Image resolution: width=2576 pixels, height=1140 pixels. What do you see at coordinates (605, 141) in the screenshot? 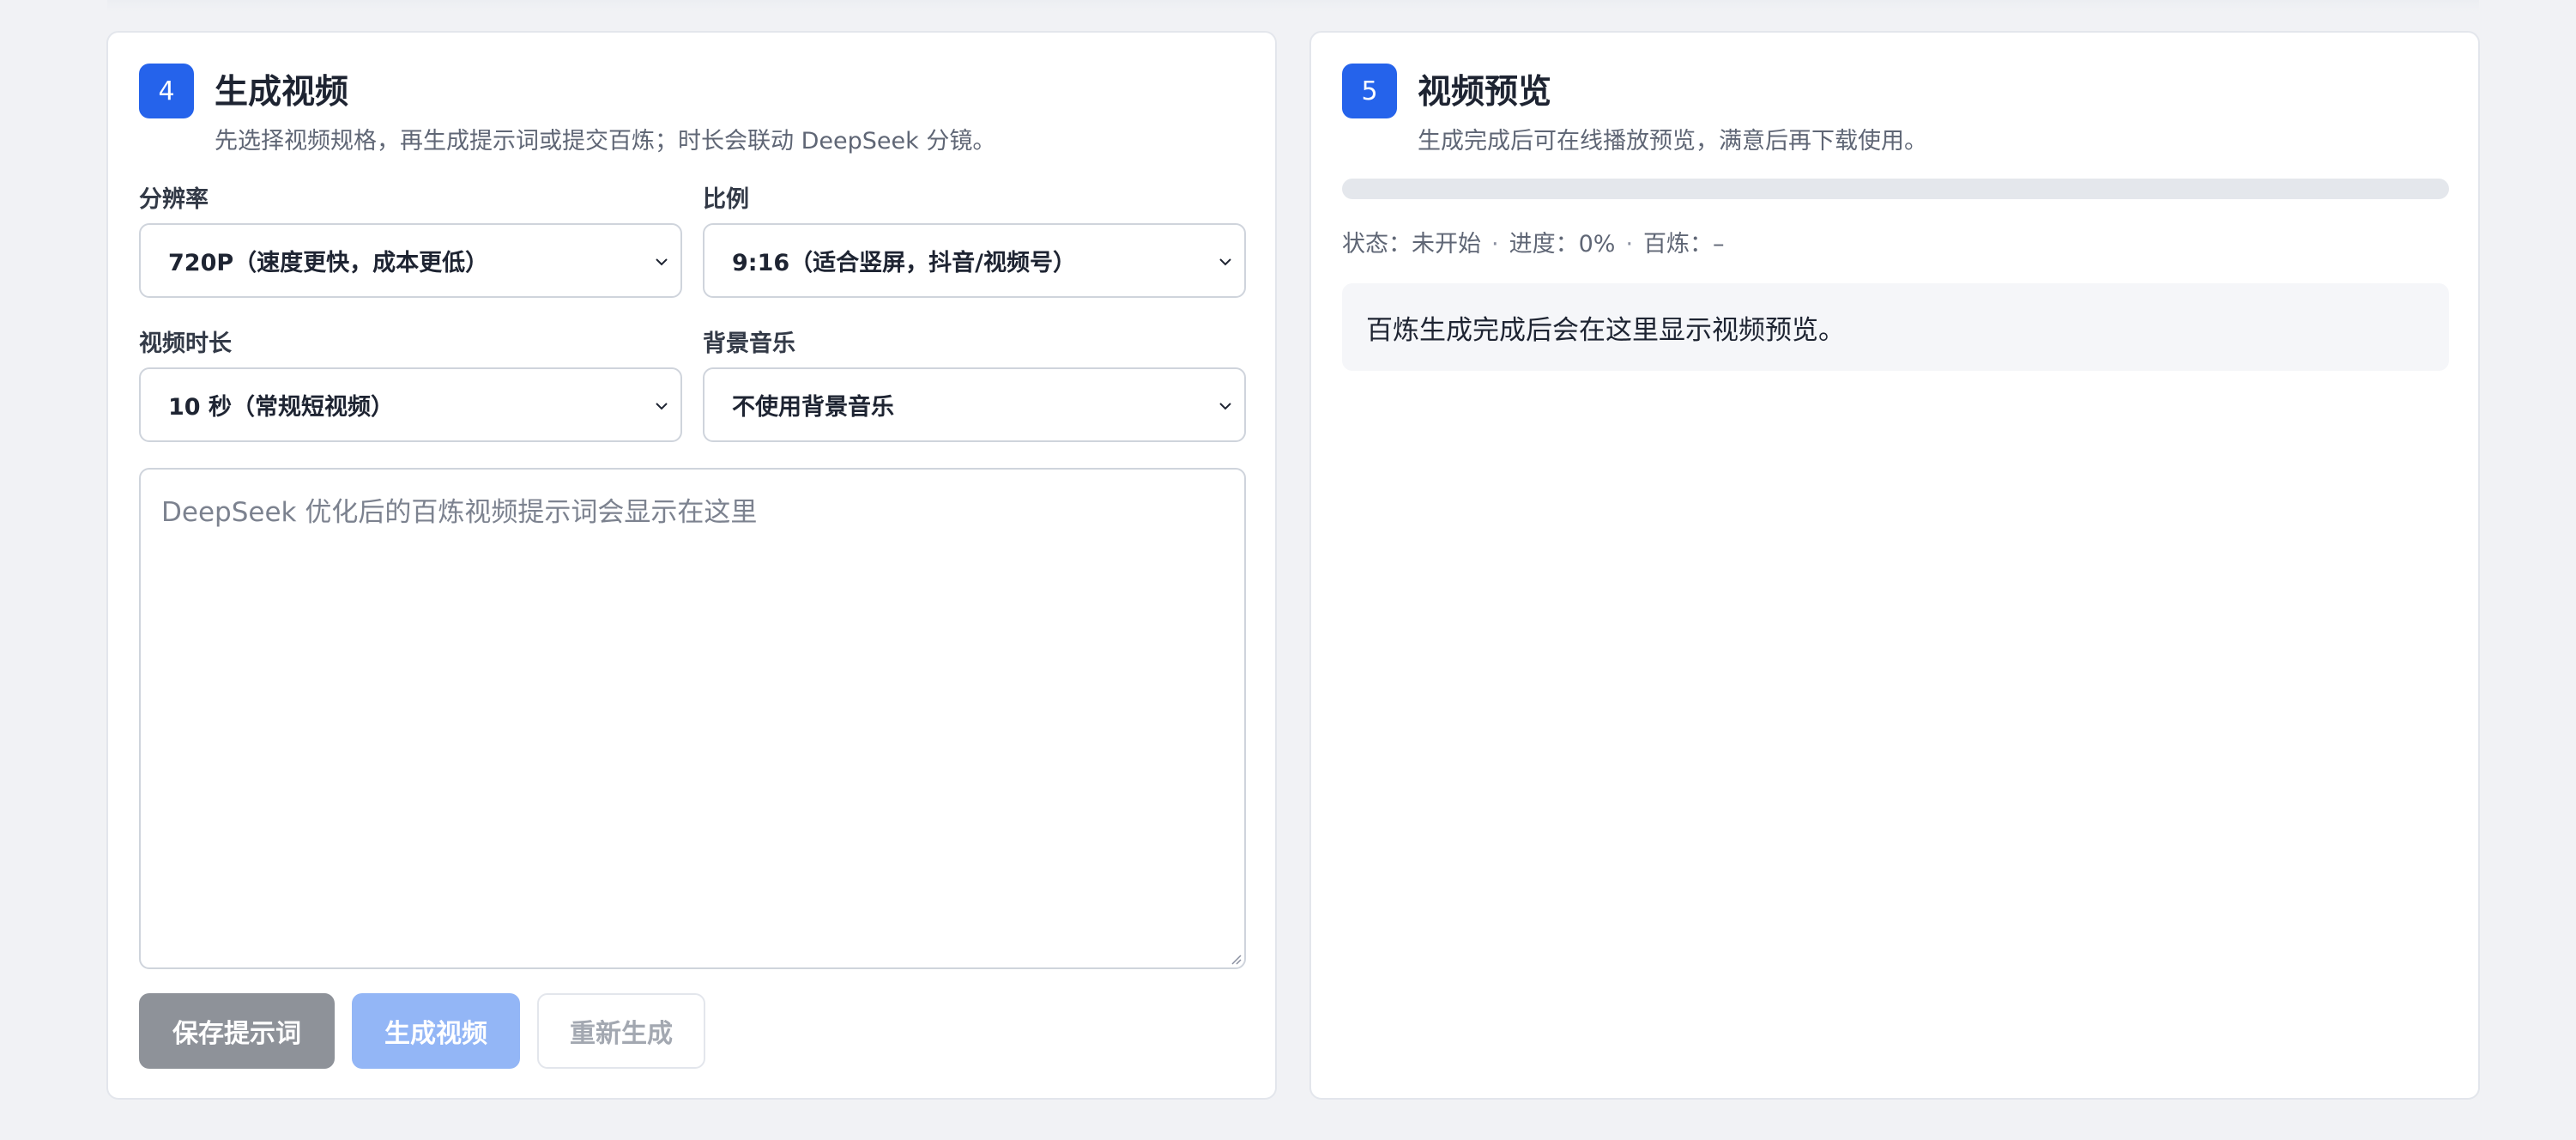
I see `card-subtitle: 先选择视频规格，再生成提示词或提交百炼；时长会联动 DeepSeek 分镜。` at bounding box center [605, 141].